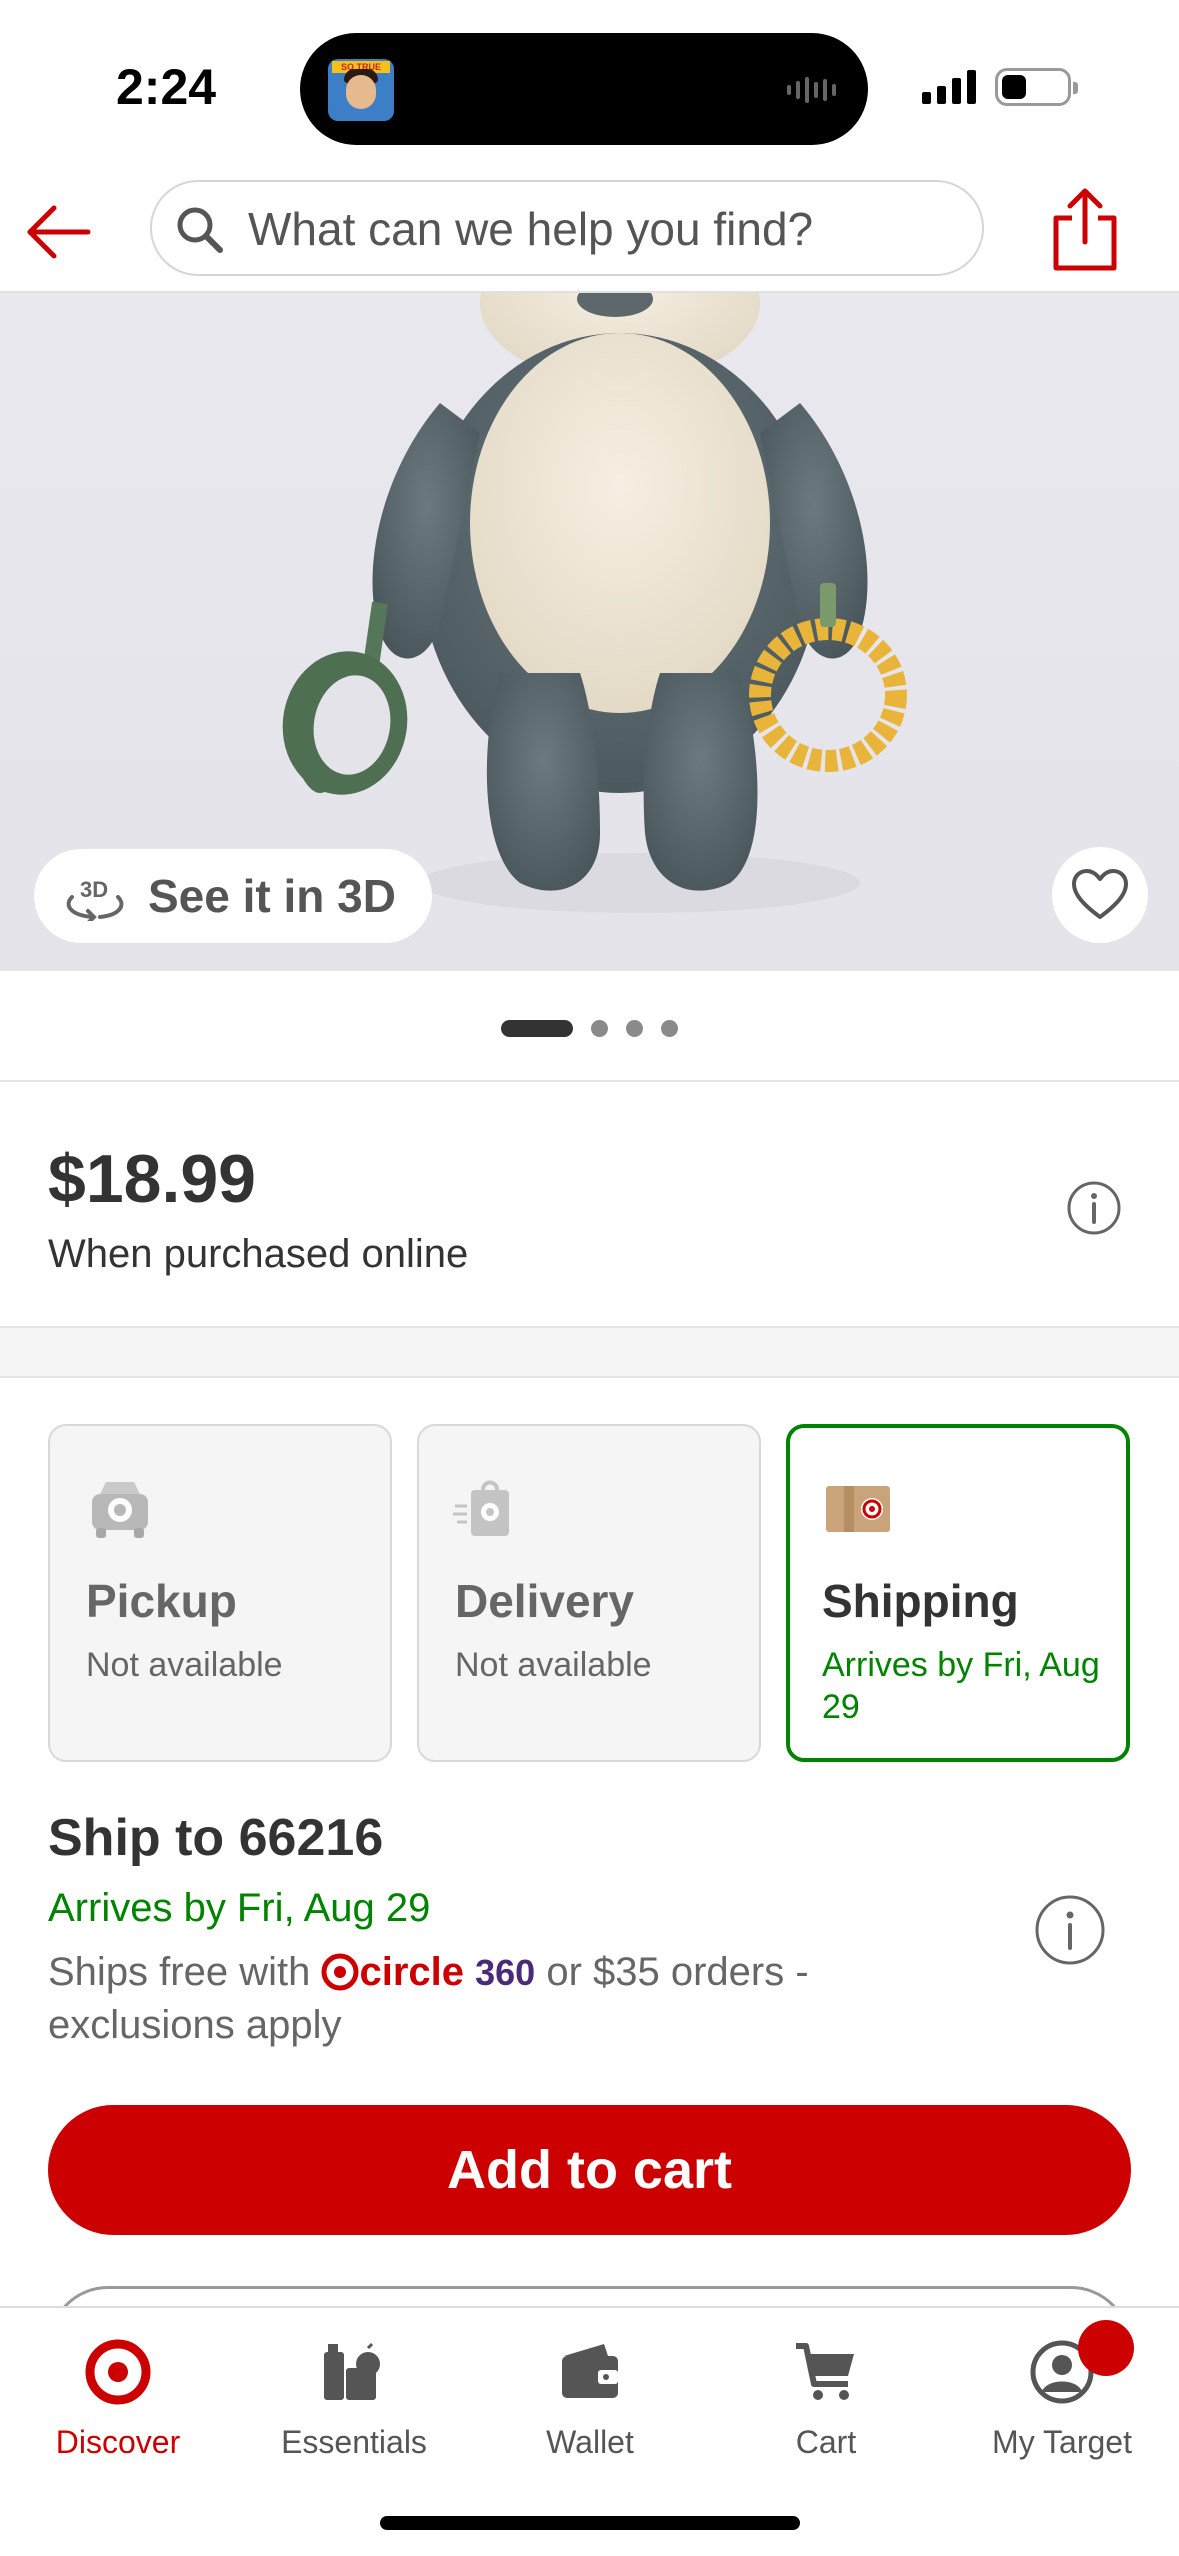 Image resolution: width=1179 pixels, height=2556 pixels. What do you see at coordinates (340, 1972) in the screenshot?
I see `target-circle-logo-icon` at bounding box center [340, 1972].